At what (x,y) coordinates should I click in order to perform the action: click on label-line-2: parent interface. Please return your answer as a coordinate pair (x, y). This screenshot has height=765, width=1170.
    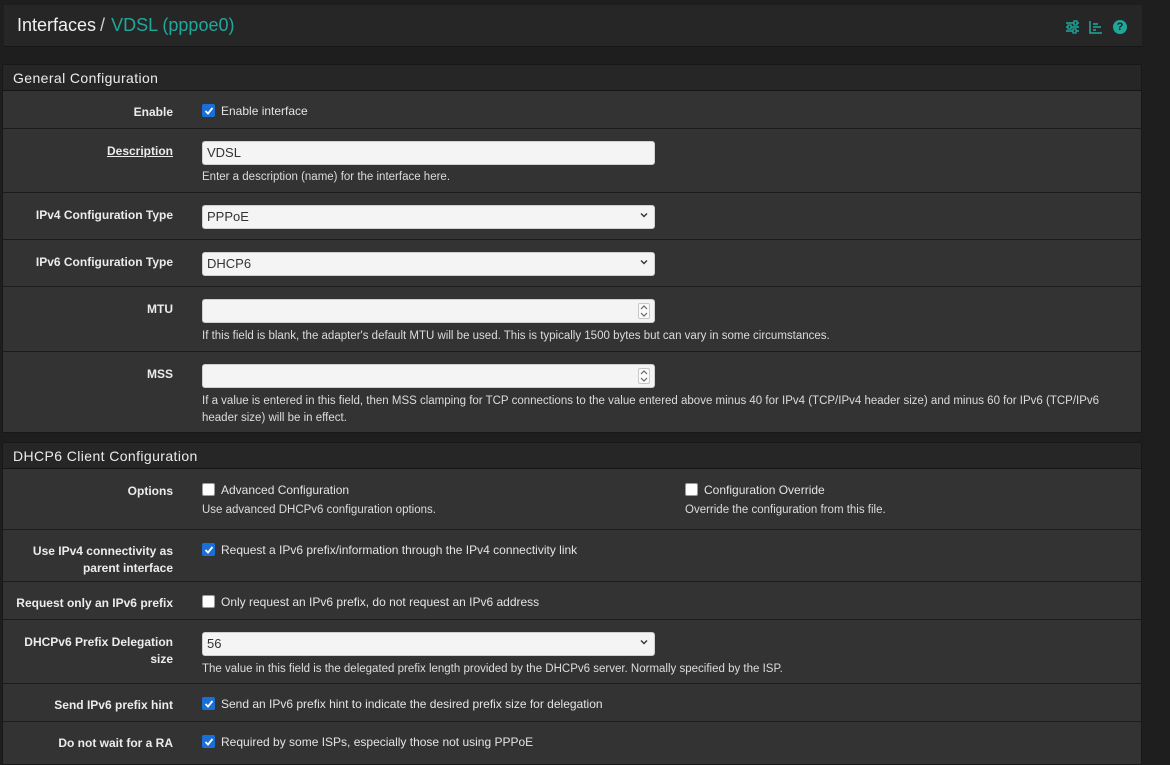
    Looking at the image, I should click on (127, 568).